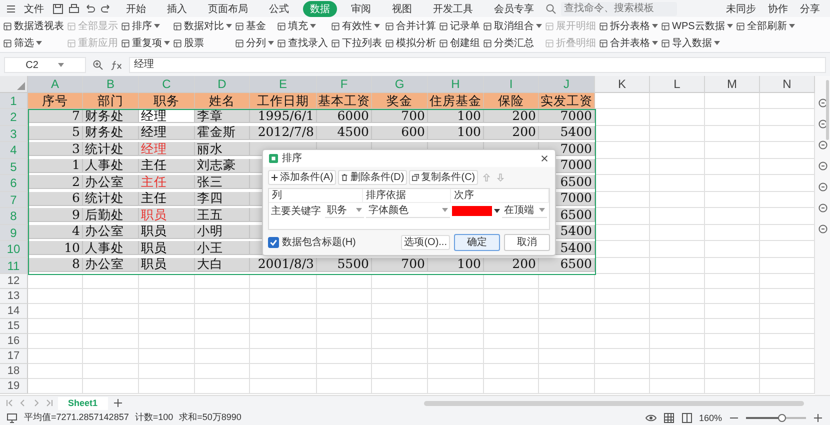  What do you see at coordinates (512, 26) in the screenshot?
I see `ribbon-button: 取消组合` at bounding box center [512, 26].